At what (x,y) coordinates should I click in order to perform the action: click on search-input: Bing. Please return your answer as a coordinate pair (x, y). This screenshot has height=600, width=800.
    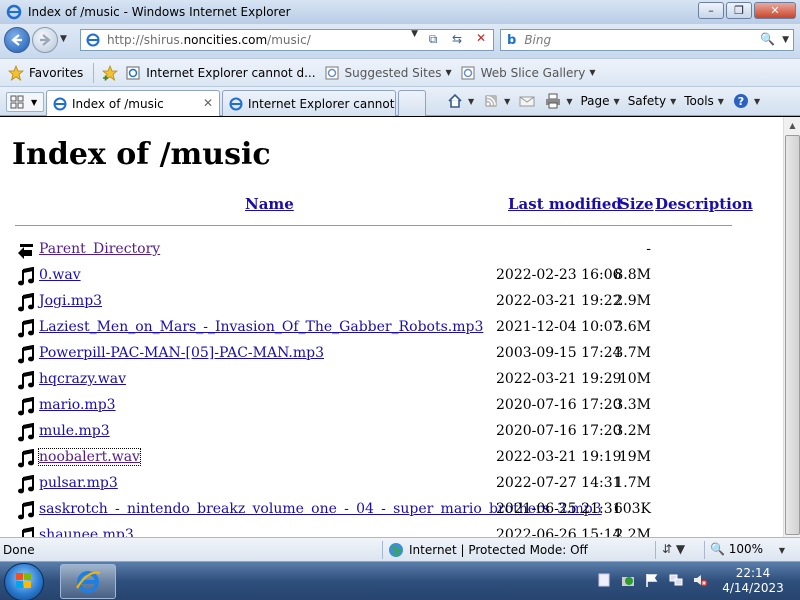
    Looking at the image, I should click on (537, 40).